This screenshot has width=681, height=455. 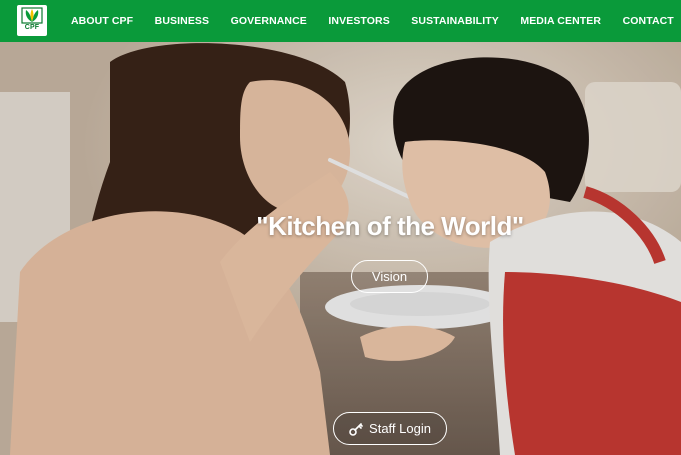 I want to click on vision-button: Vision, so click(x=389, y=276).